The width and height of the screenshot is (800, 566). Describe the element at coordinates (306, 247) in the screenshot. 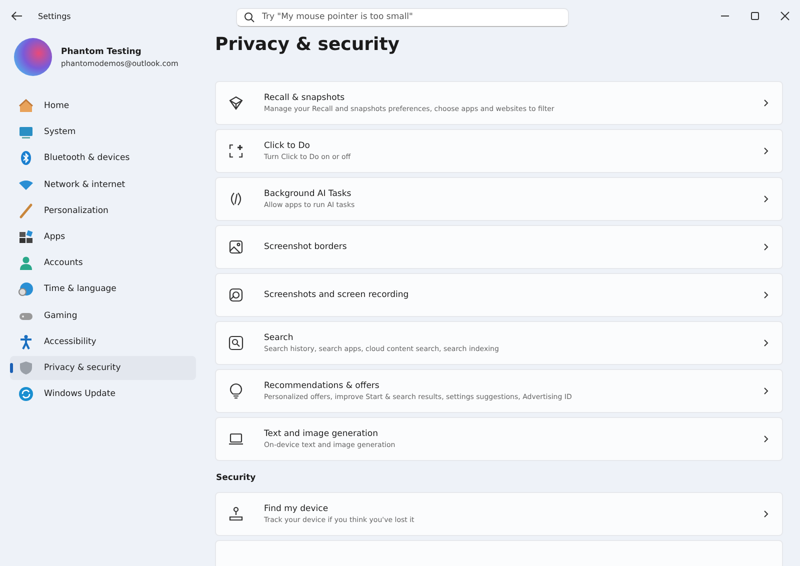

I see `card-title: Screenshot borders` at that location.